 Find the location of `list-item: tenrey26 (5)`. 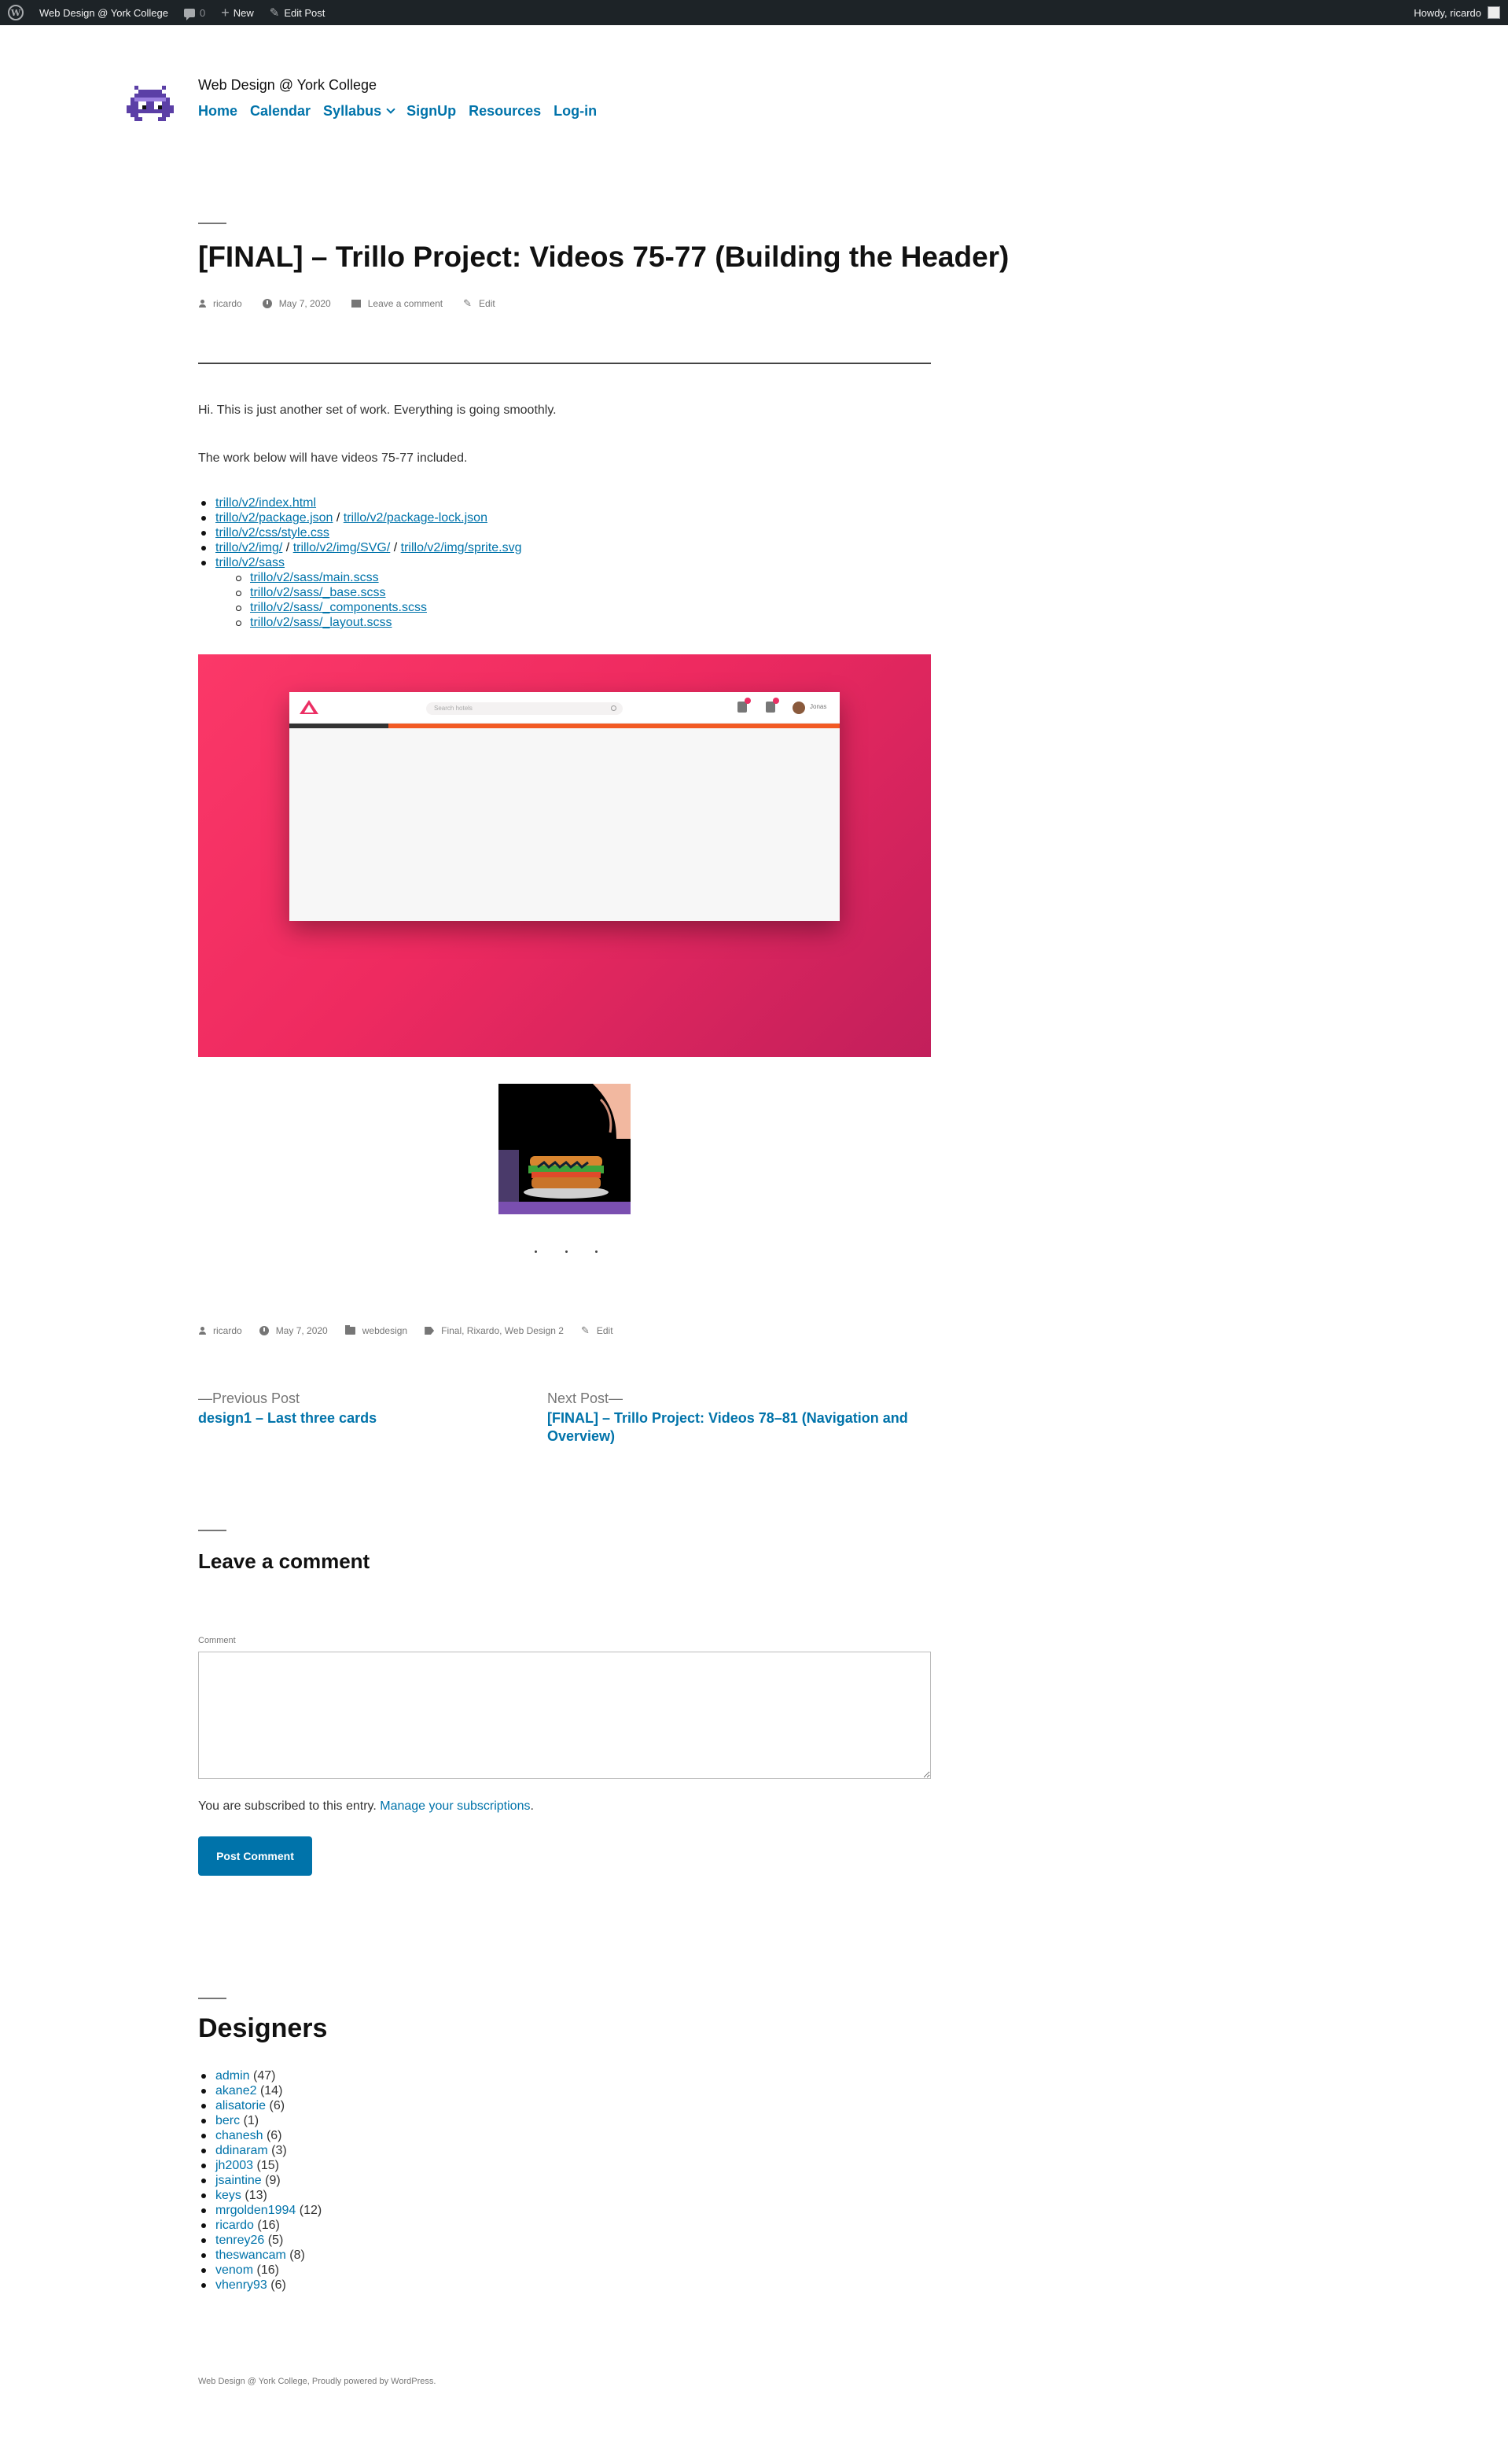

list-item: tenrey26 (5) is located at coordinates (260, 2240).